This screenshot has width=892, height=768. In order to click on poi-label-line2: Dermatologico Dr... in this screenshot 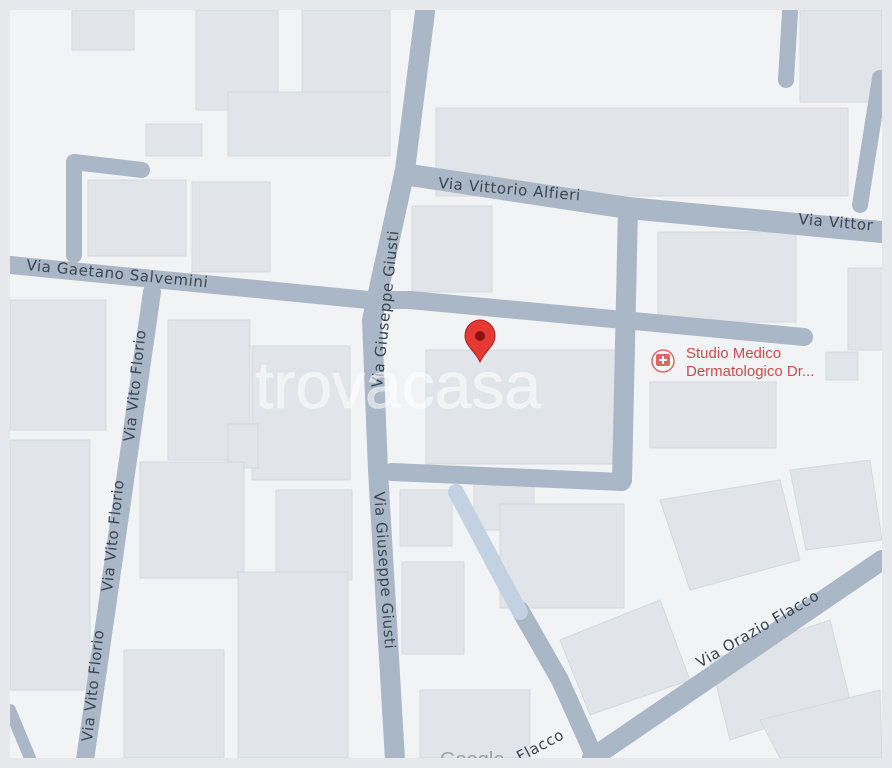, I will do `click(750, 371)`.